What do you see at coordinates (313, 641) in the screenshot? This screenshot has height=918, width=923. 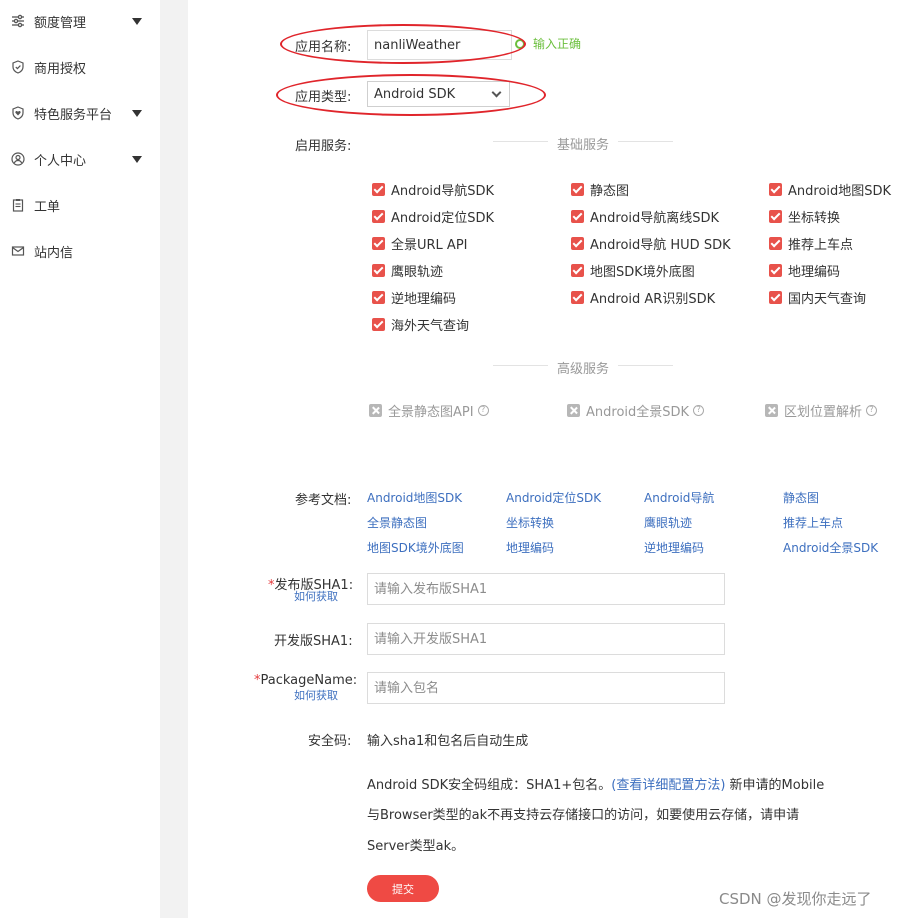 I see `dev-sha1-label: 开发版SHA1:` at bounding box center [313, 641].